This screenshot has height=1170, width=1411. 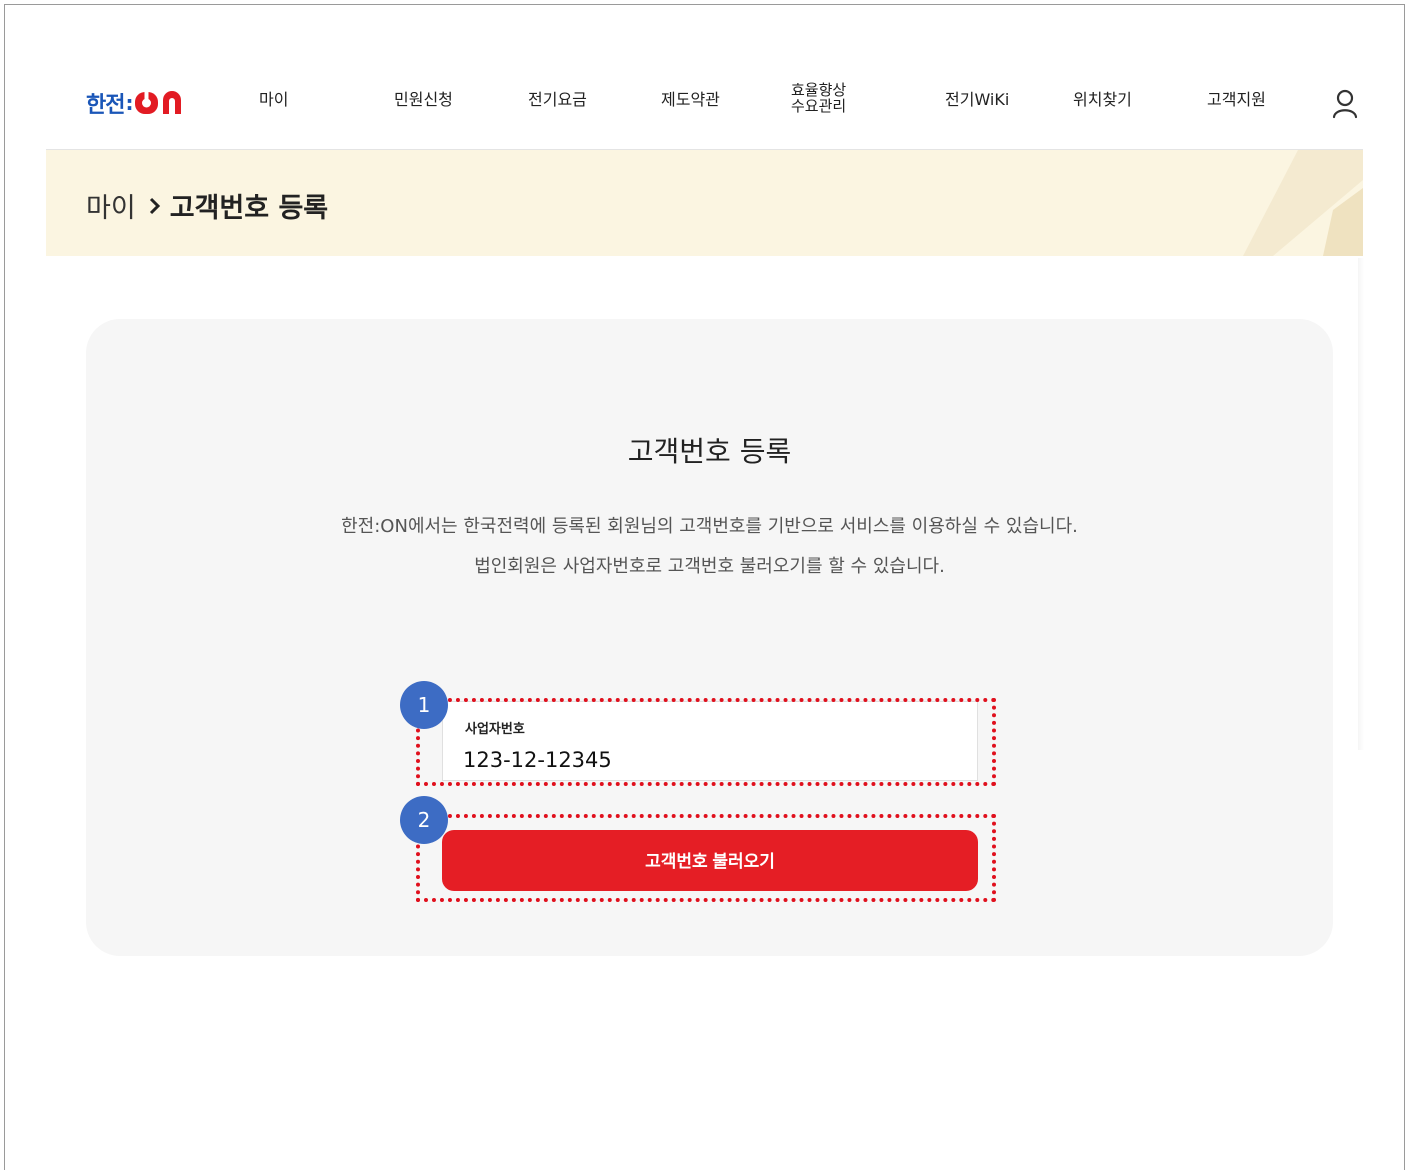 What do you see at coordinates (1236, 100) in the screenshot?
I see `nav-item-support: 고객지원` at bounding box center [1236, 100].